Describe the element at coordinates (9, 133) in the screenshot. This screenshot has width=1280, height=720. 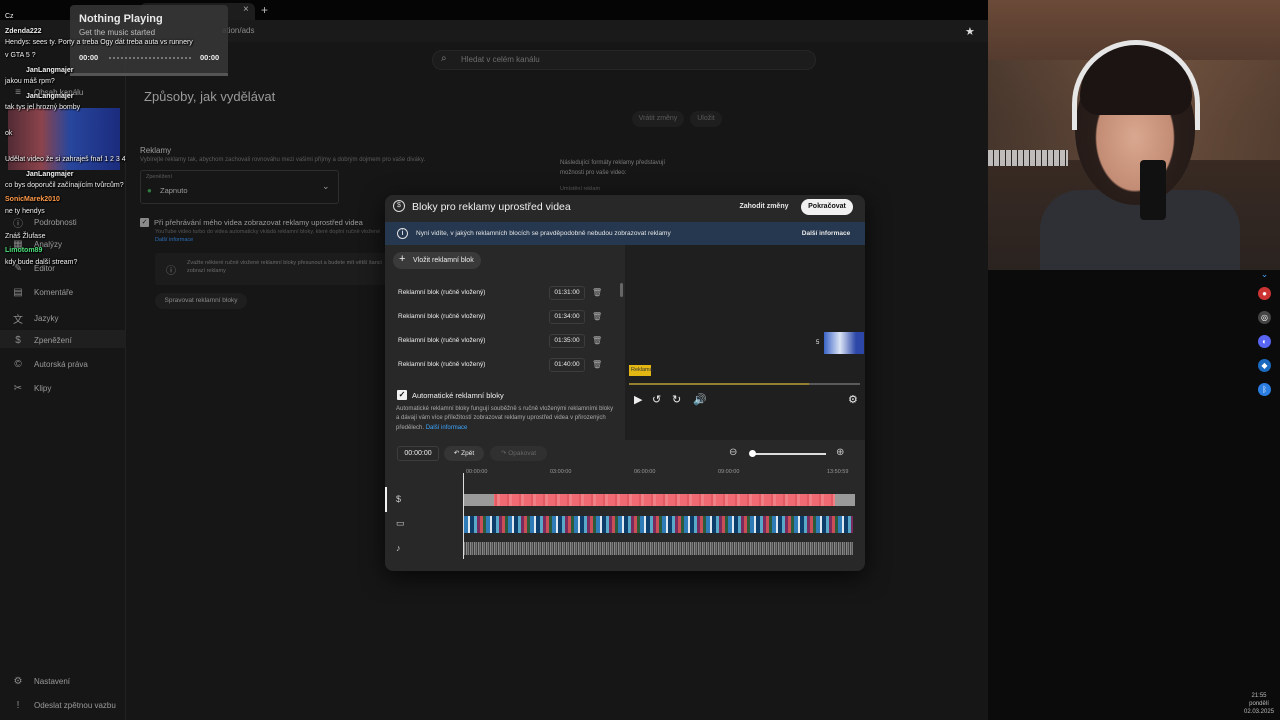
I see `chat-line: ok` at that location.